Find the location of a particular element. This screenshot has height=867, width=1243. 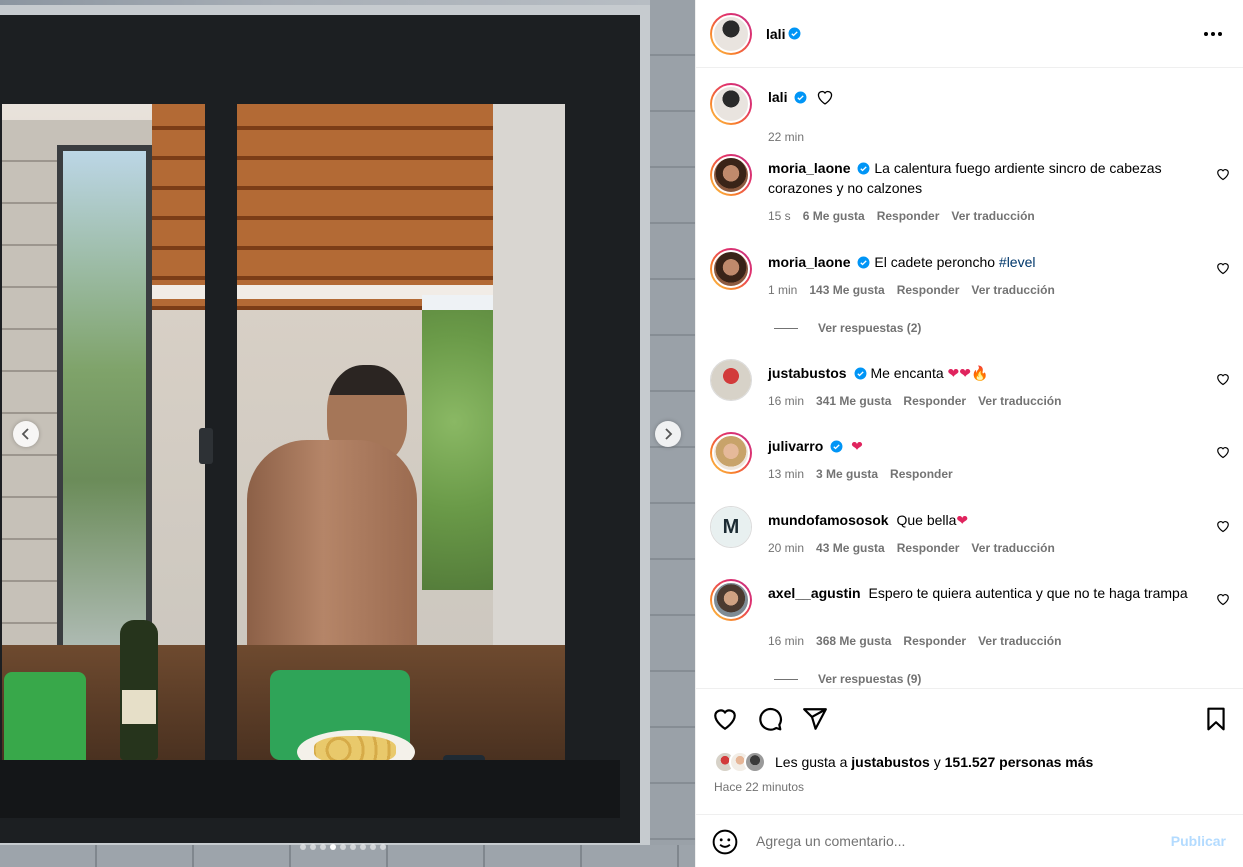

view-replies-button: Ver respuestas (2) is located at coordinates (847, 328).